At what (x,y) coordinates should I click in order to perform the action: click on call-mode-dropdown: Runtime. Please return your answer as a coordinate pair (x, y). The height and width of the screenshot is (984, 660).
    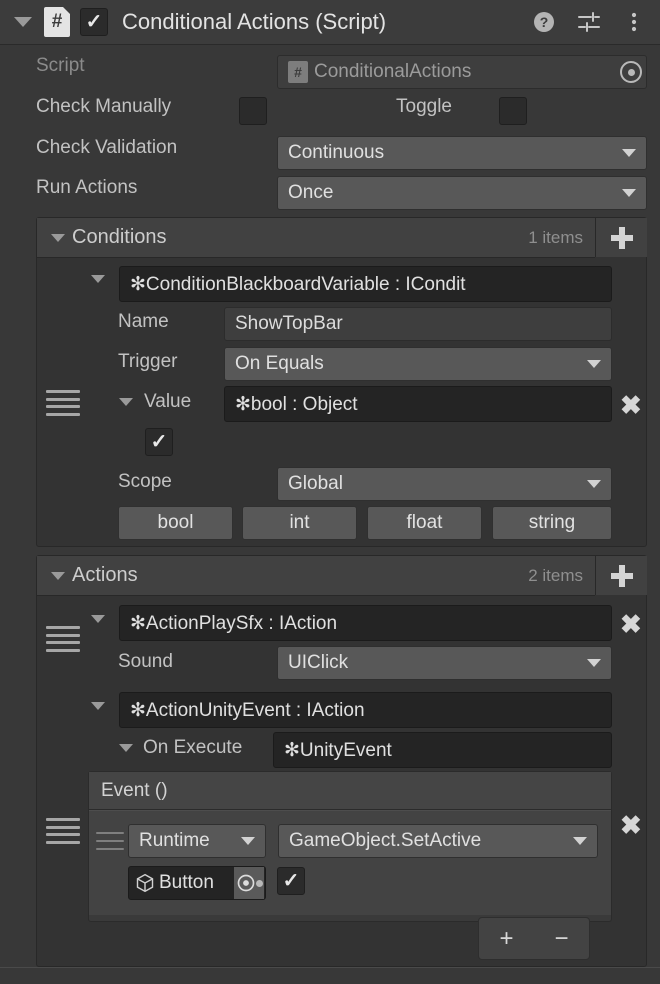
    Looking at the image, I should click on (197, 841).